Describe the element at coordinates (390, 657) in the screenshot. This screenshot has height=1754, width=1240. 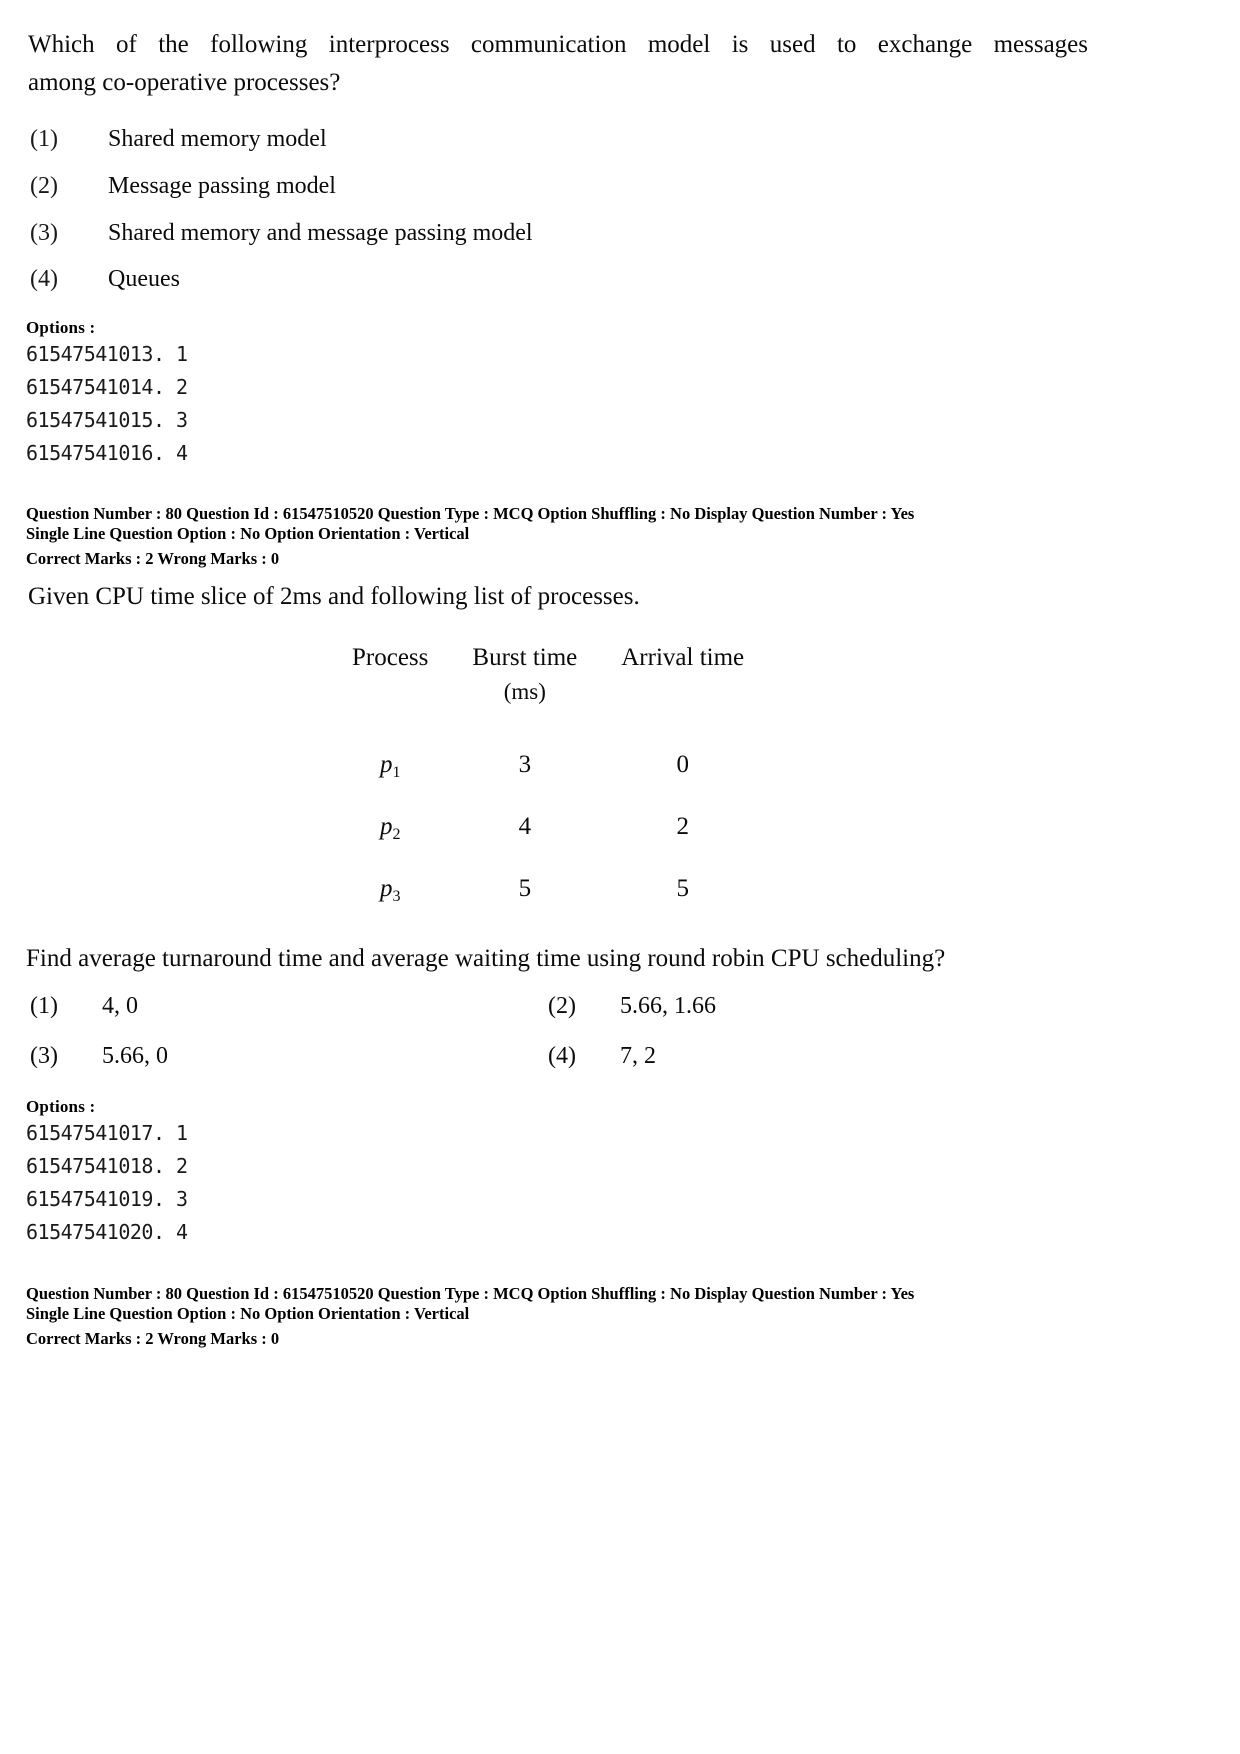
I see `process-table-header-process: Process` at that location.